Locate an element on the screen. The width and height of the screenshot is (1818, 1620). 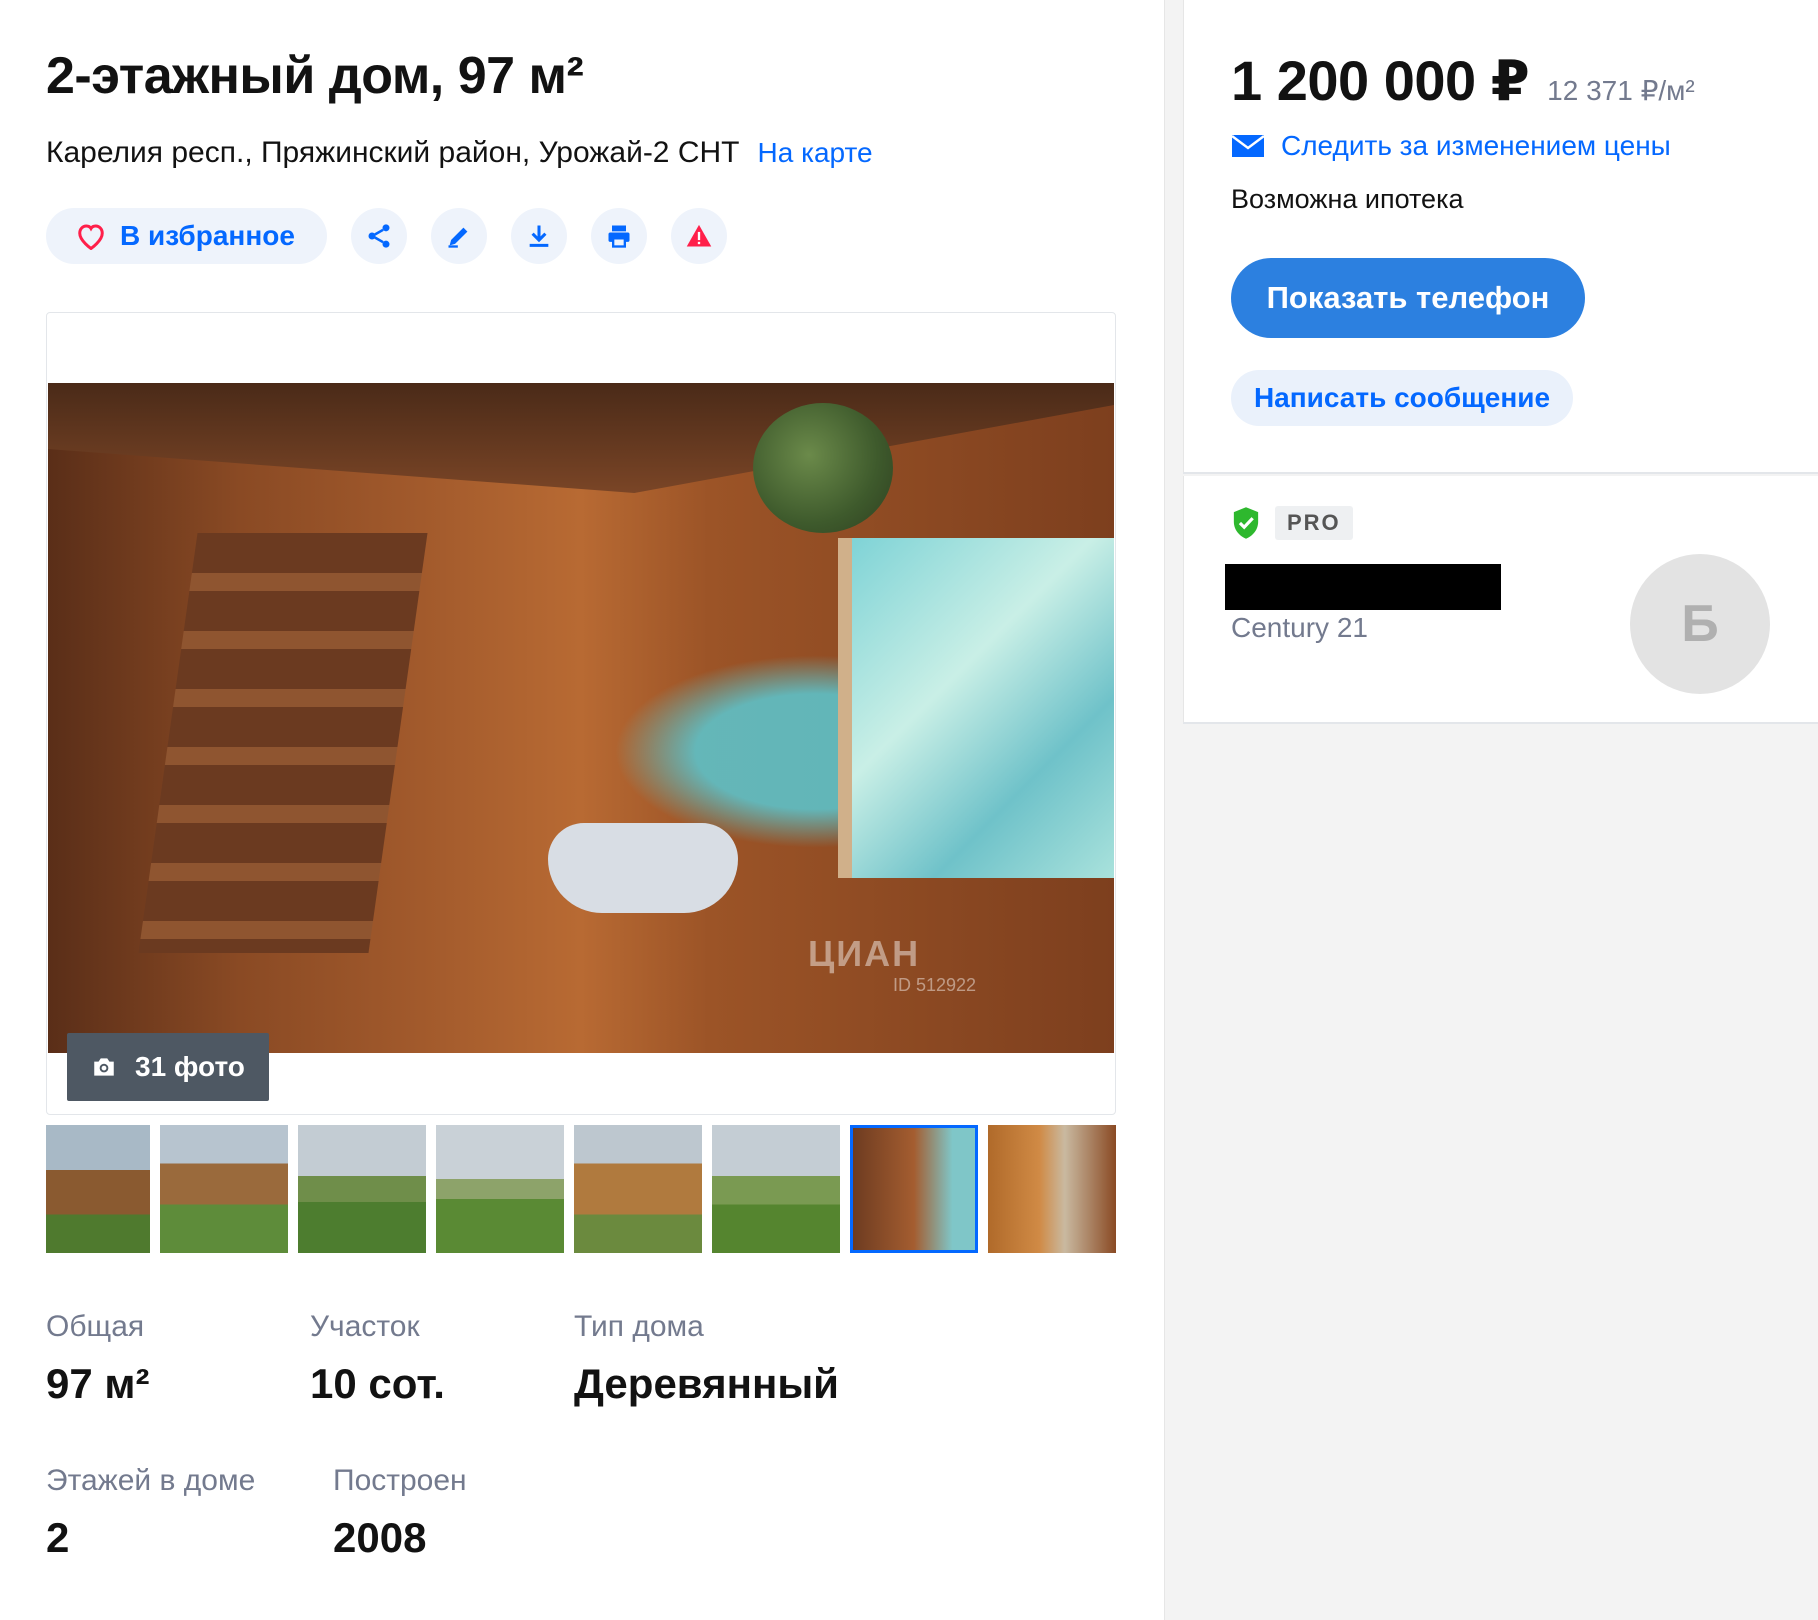
warning-icon is located at coordinates (699, 235).